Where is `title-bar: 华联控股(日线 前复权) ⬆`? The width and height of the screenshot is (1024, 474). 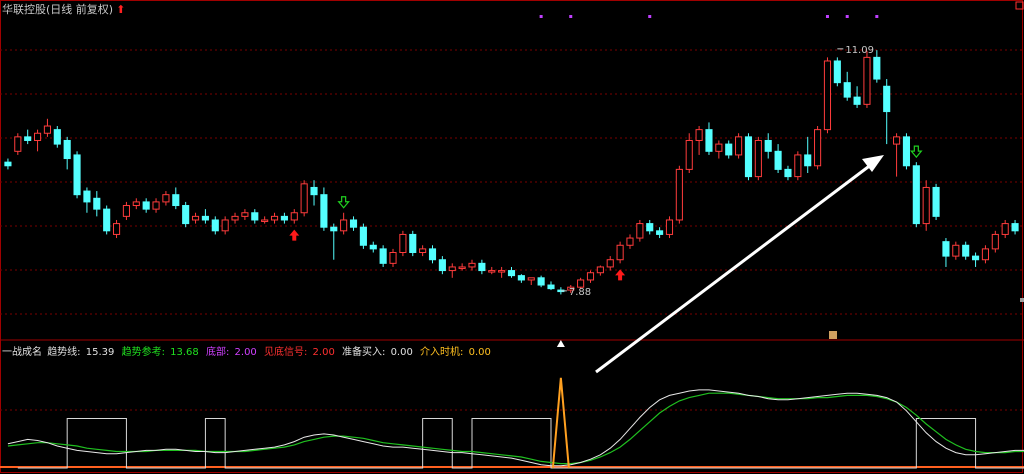
title-bar: 华联控股(日线 前复权) ⬆ is located at coordinates (63, 9).